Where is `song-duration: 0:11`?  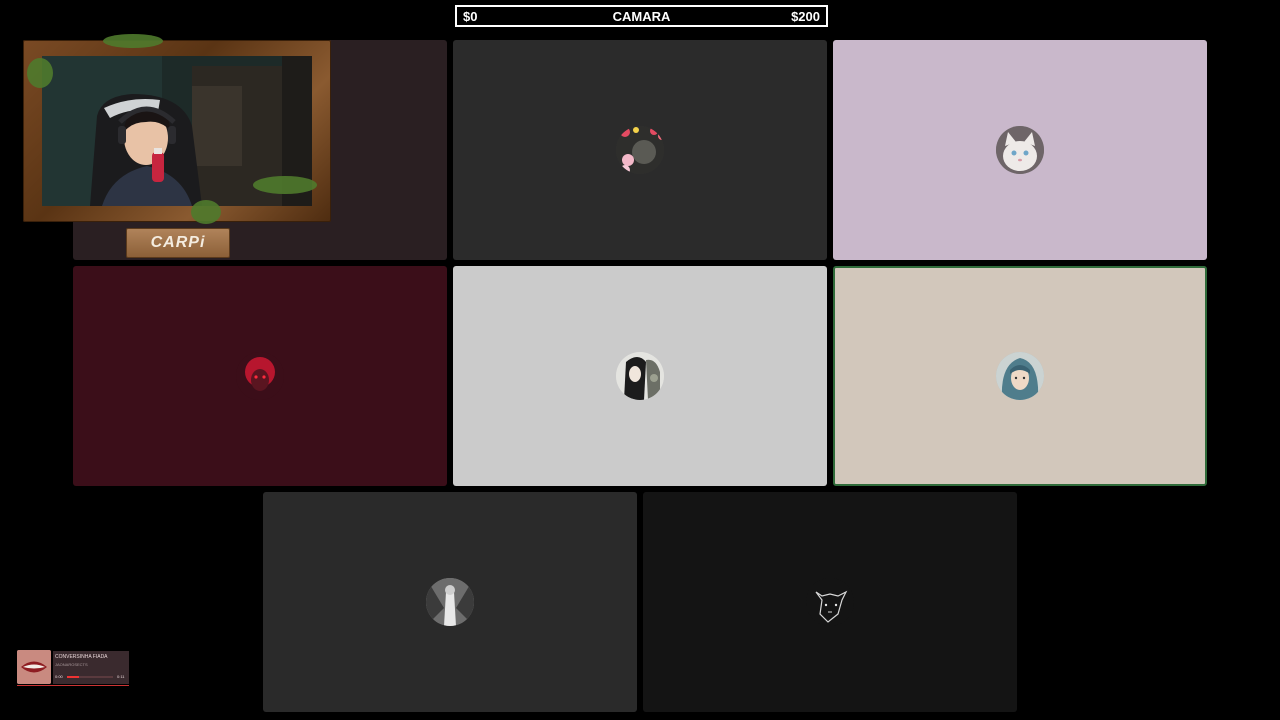
song-duration: 0:11 is located at coordinates (121, 676).